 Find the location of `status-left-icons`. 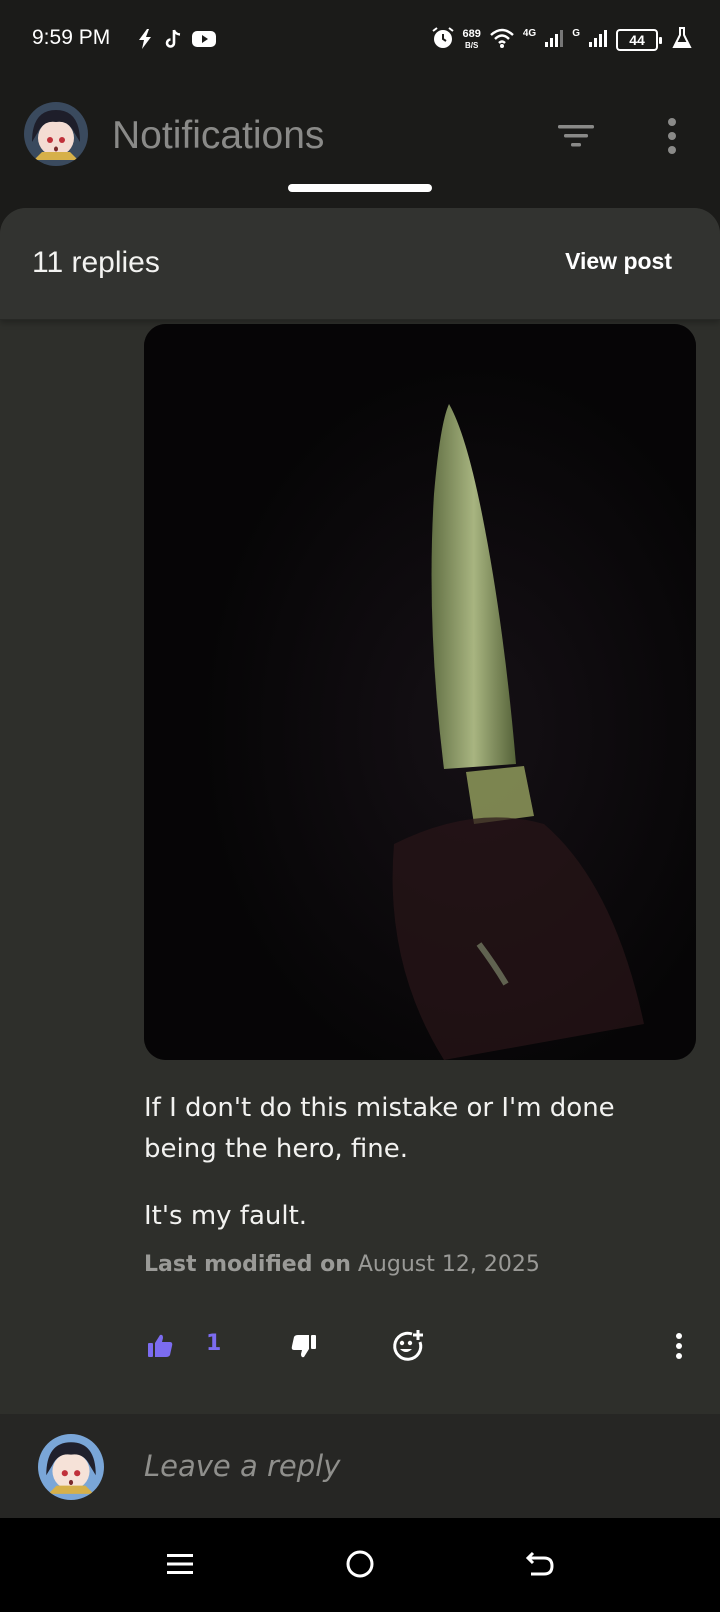

status-left-icons is located at coordinates (176, 41).